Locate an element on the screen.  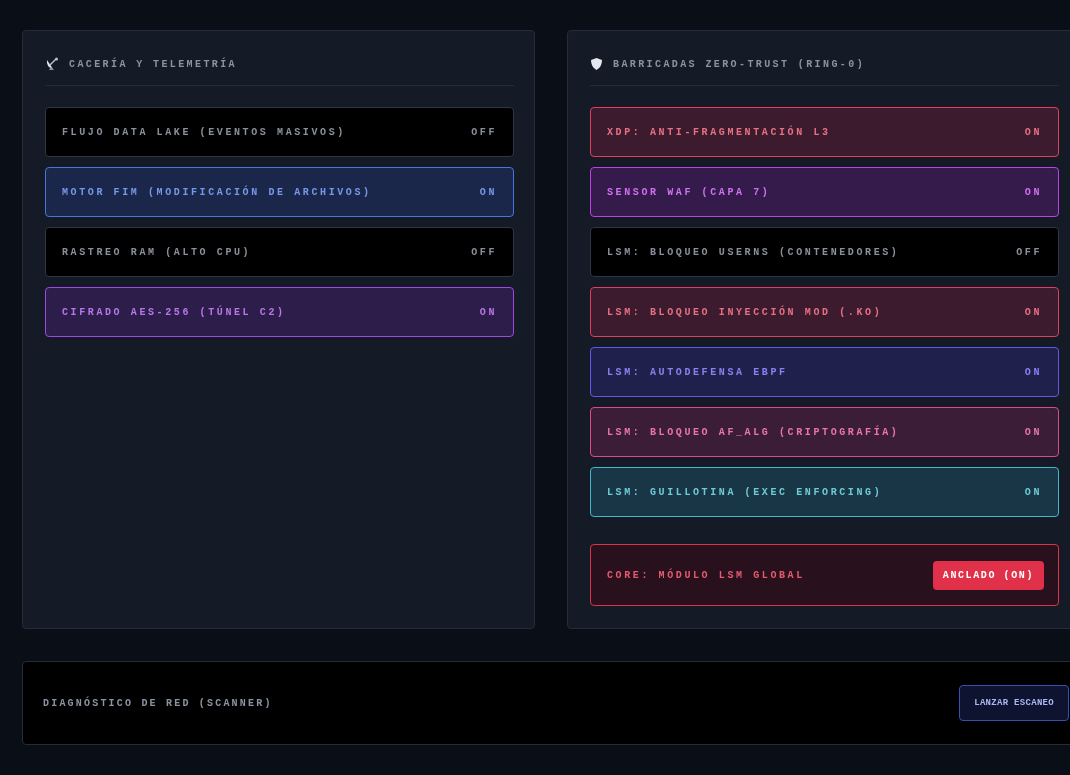
toggle-row: RASTREO RAM (ALTO CPU) OFF is located at coordinates (279, 252).